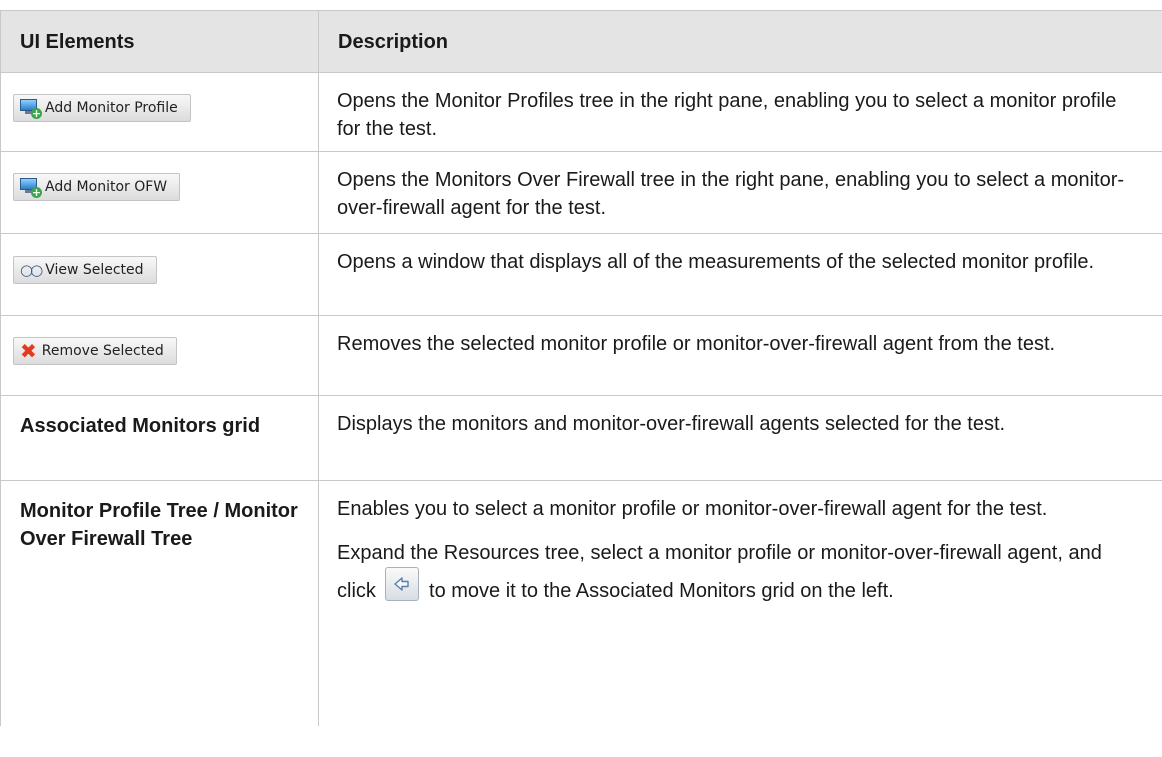 The image size is (1162, 757). I want to click on header-description: Description, so click(740, 41).